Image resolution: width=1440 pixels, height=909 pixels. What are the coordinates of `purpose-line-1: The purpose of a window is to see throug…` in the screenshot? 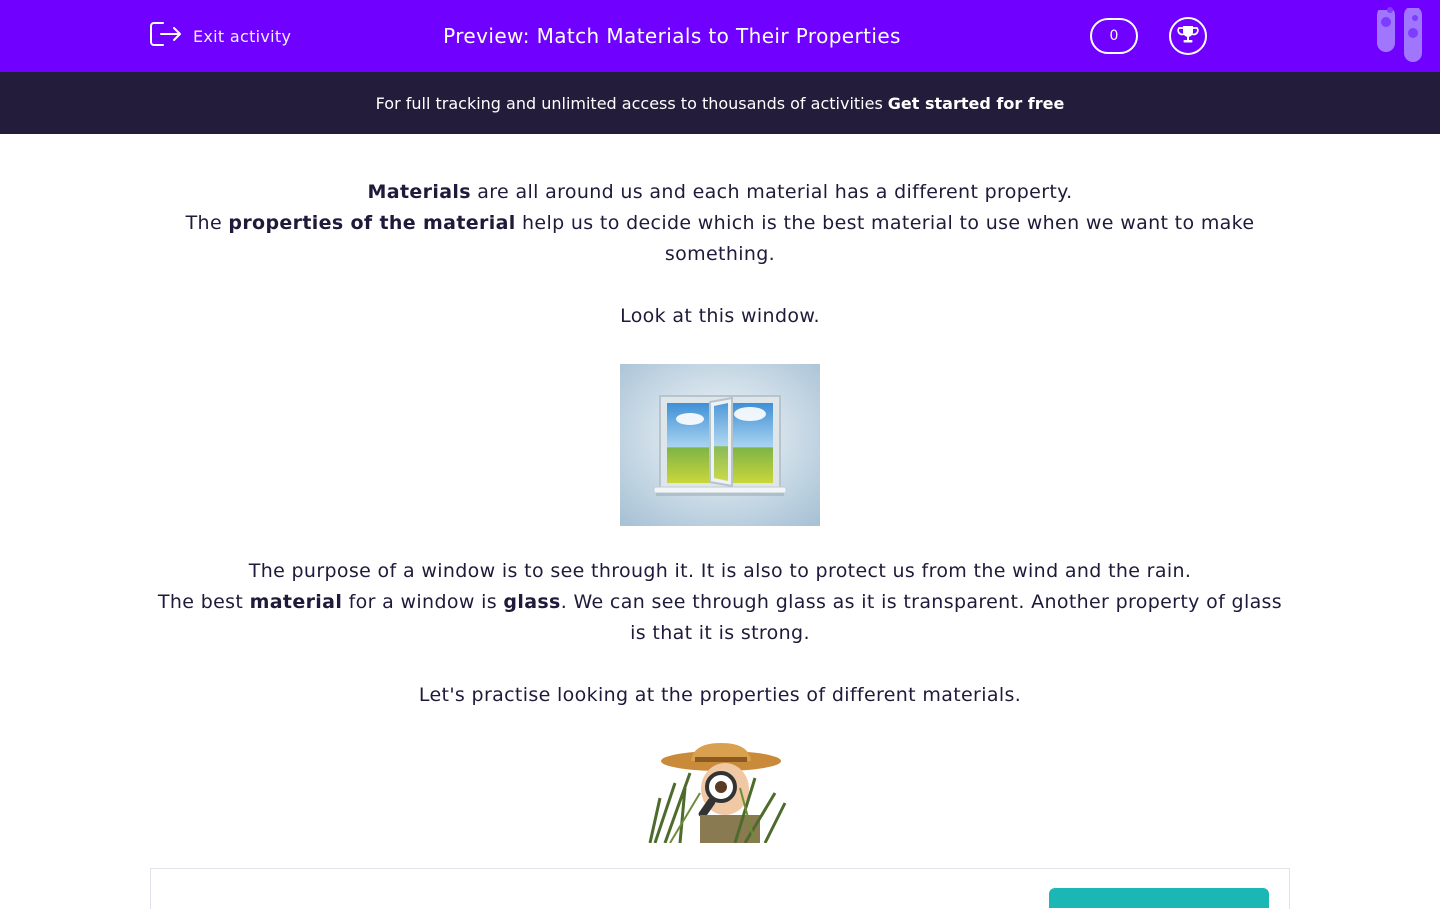 It's located at (720, 571).